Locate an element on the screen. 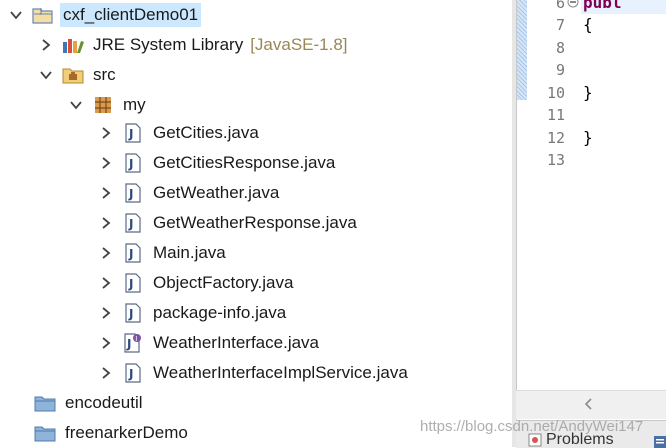  tree-item-label: GetWeatherResponse.java is located at coordinates (255, 222).